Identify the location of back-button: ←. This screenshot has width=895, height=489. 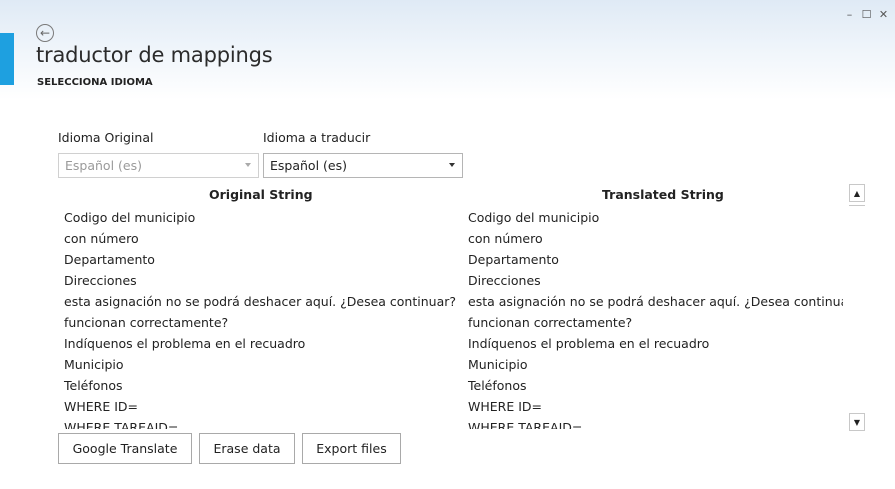
(45, 33).